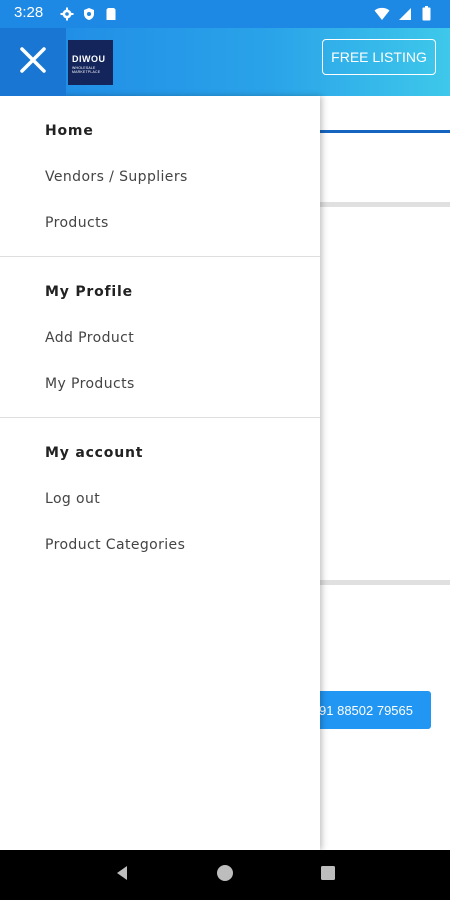  I want to click on menu-item-products: Products, so click(160, 223).